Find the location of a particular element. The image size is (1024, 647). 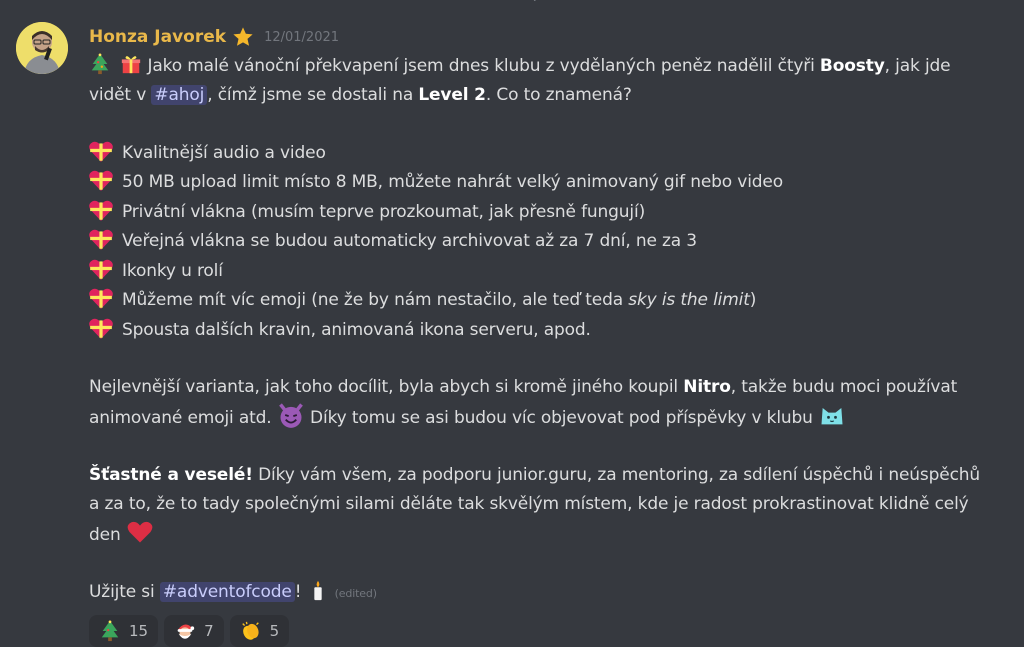

perk-text: Kvalitnější audio a video is located at coordinates (224, 152).